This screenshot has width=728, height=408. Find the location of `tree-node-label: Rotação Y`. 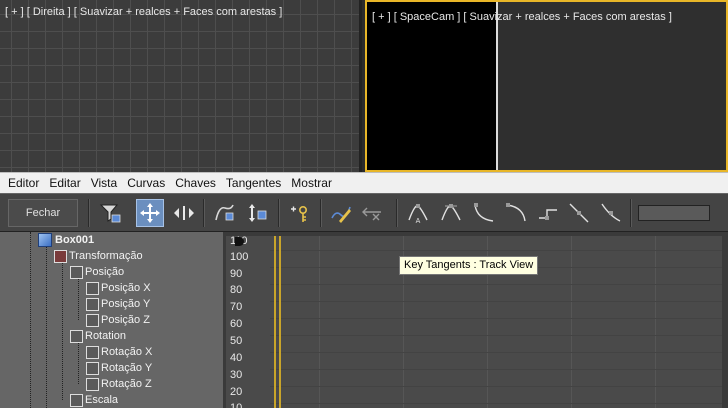

tree-node-label: Rotação Y is located at coordinates (127, 368).